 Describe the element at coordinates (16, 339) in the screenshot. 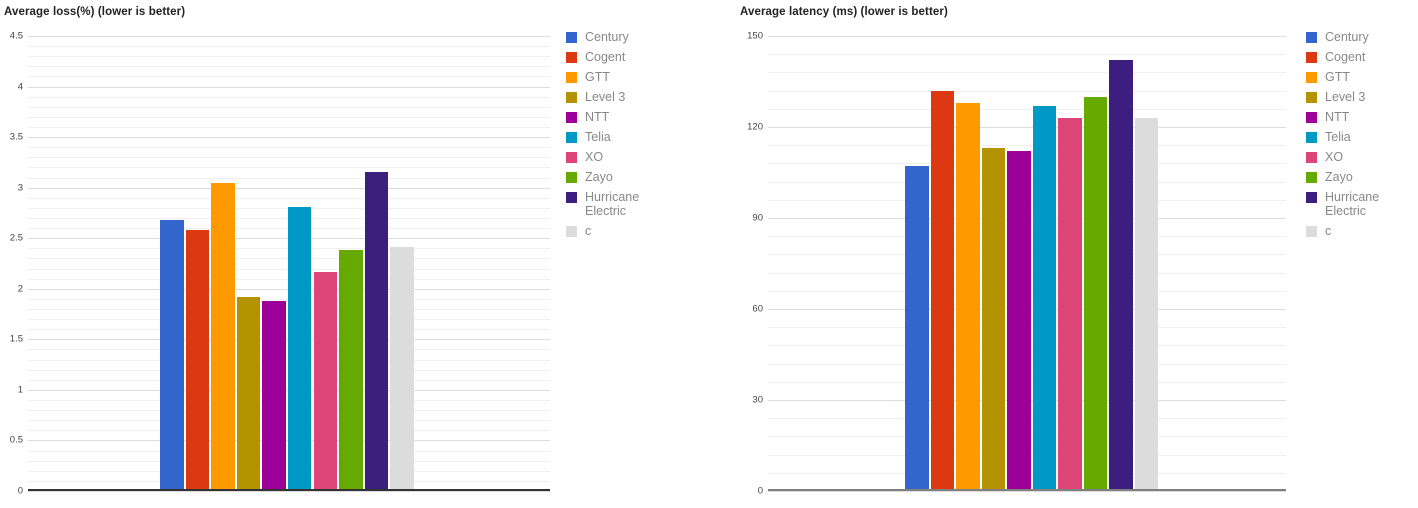

I see `y-axis-tick-label: 1.5` at that location.